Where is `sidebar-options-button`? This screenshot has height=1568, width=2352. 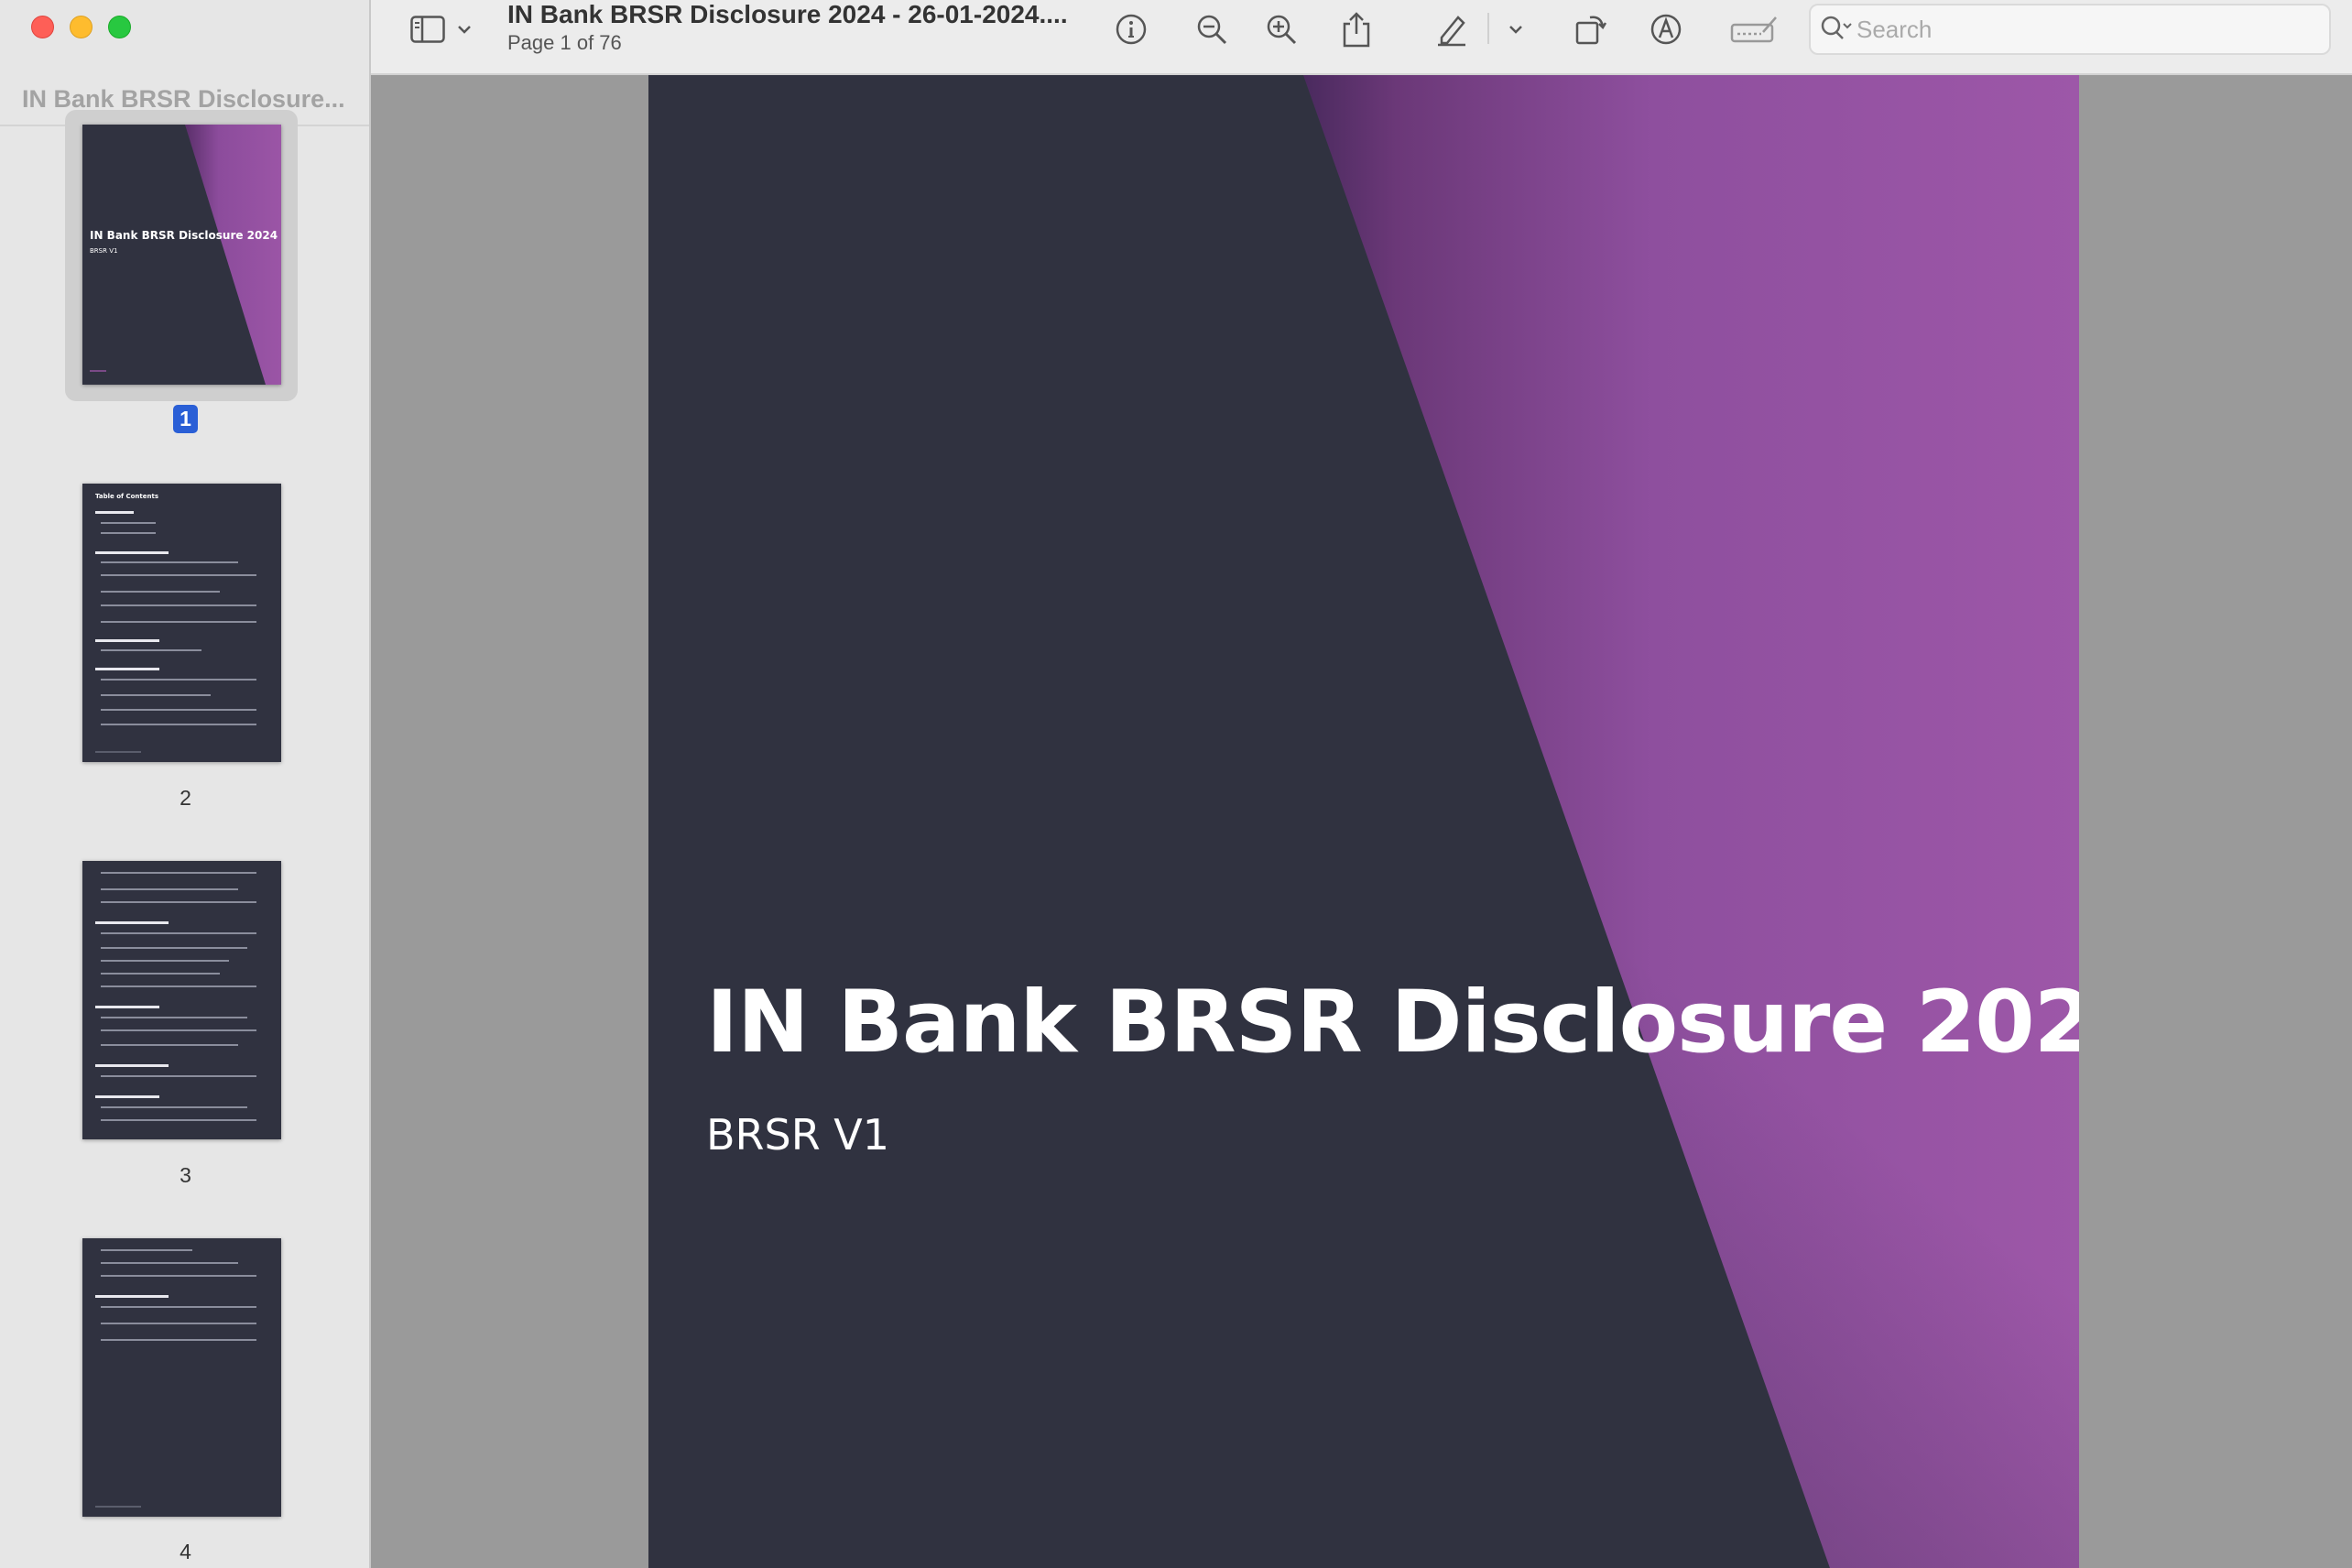 sidebar-options-button is located at coordinates (464, 29).